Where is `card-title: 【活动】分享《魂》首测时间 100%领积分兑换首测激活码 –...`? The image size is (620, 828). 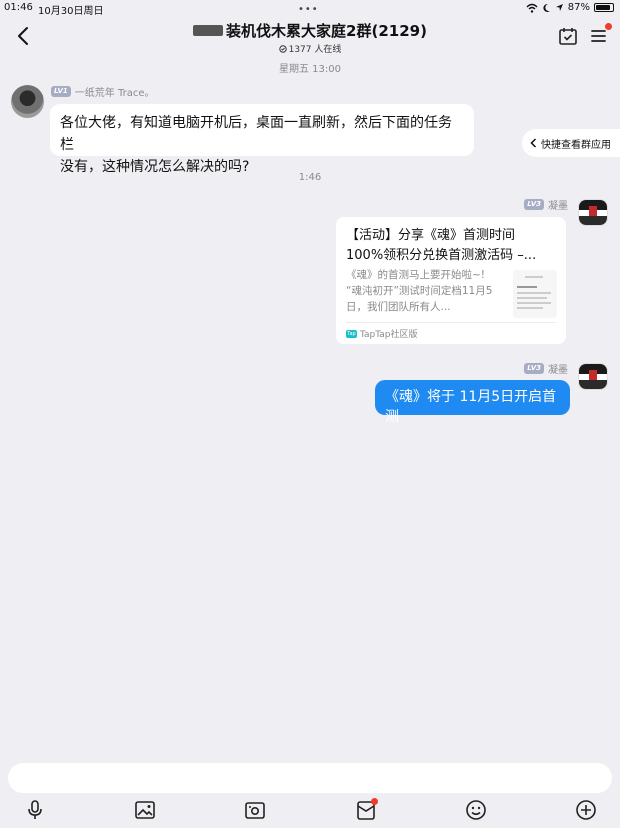
card-title: 【活动】分享《魂》首测时间 100%领积分兑换首测激活码 –... is located at coordinates (452, 246).